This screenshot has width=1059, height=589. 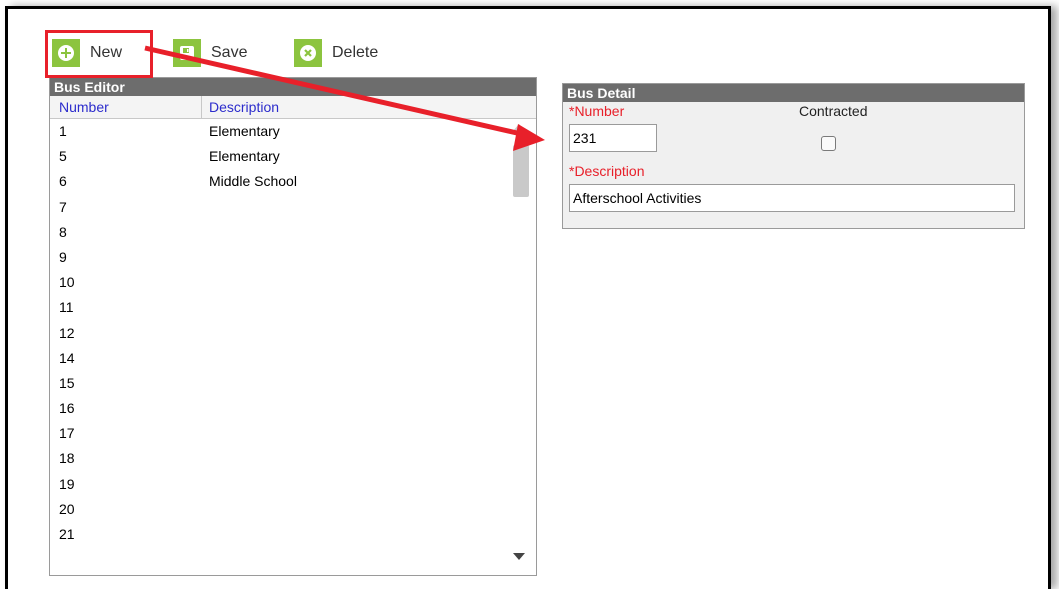 I want to click on row-number: 15, so click(x=67, y=382).